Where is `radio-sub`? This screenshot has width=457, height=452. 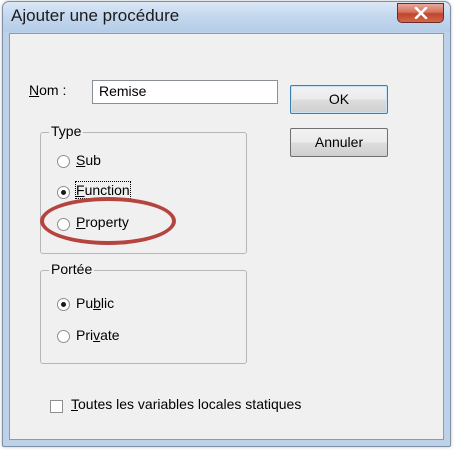
radio-sub is located at coordinates (63, 161).